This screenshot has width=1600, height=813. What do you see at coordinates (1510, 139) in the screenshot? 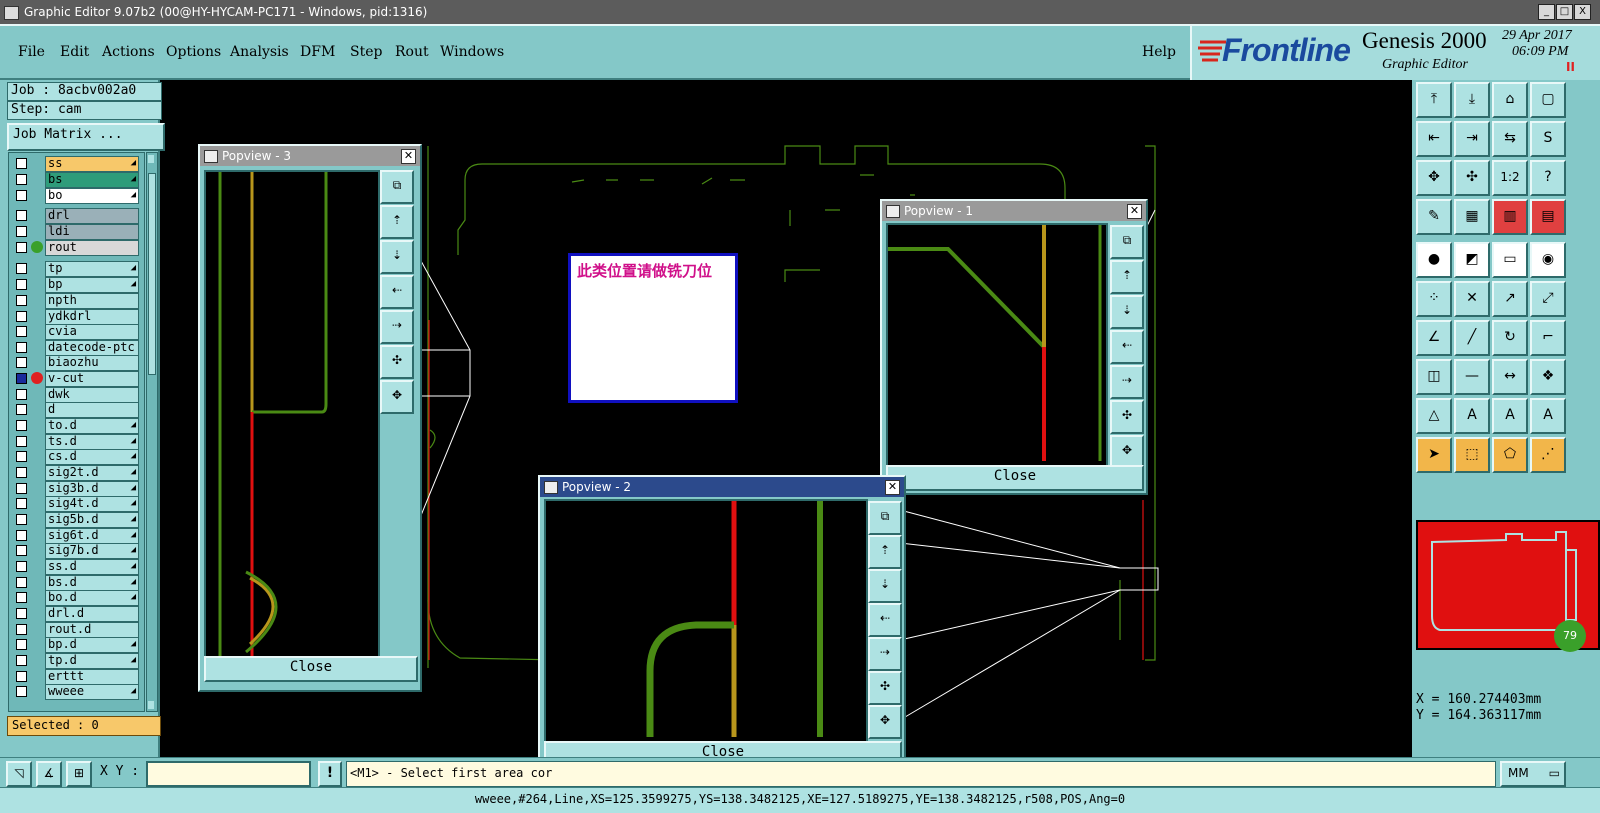
I see `mirror-icon: ⇆` at bounding box center [1510, 139].